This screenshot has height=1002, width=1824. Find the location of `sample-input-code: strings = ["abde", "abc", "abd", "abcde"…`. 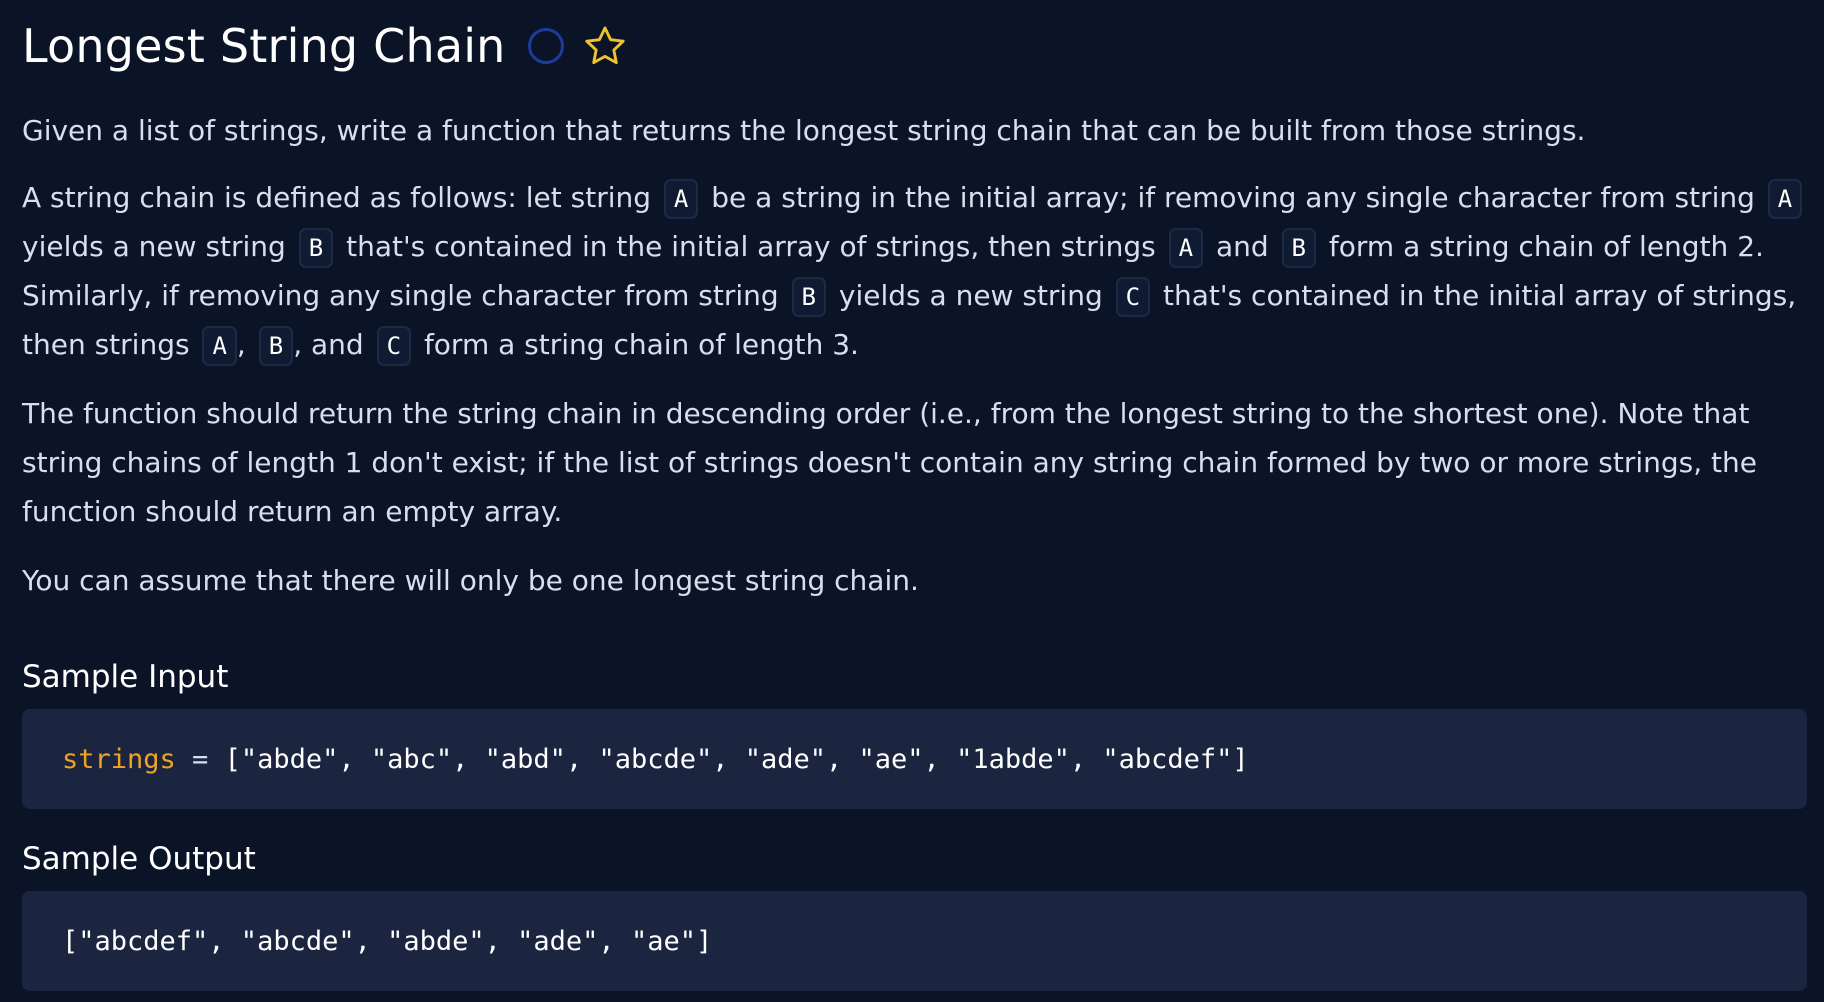

sample-input-code: strings = ["abde", "abc", "abd", "abcde"… is located at coordinates (914, 759).